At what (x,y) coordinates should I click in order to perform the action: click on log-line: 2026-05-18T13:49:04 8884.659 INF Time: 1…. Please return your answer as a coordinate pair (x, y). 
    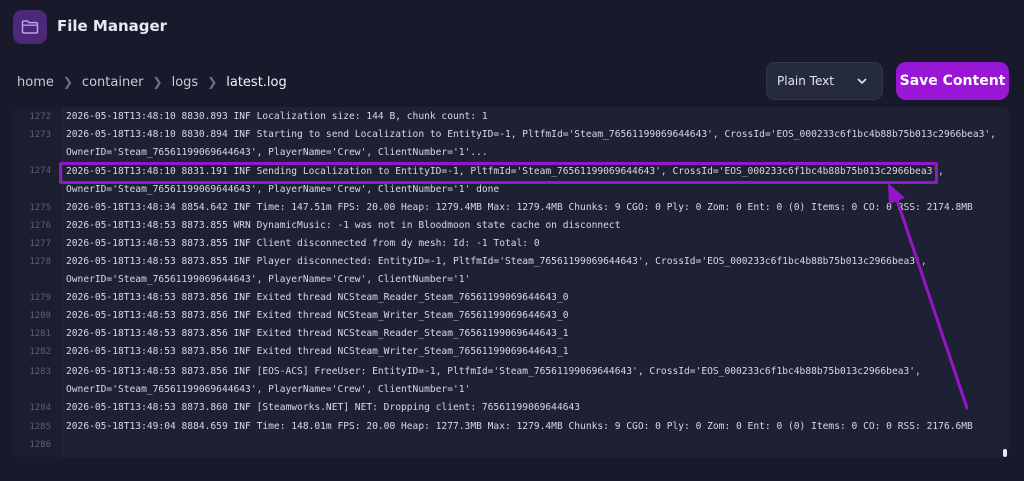
    Looking at the image, I should click on (519, 426).